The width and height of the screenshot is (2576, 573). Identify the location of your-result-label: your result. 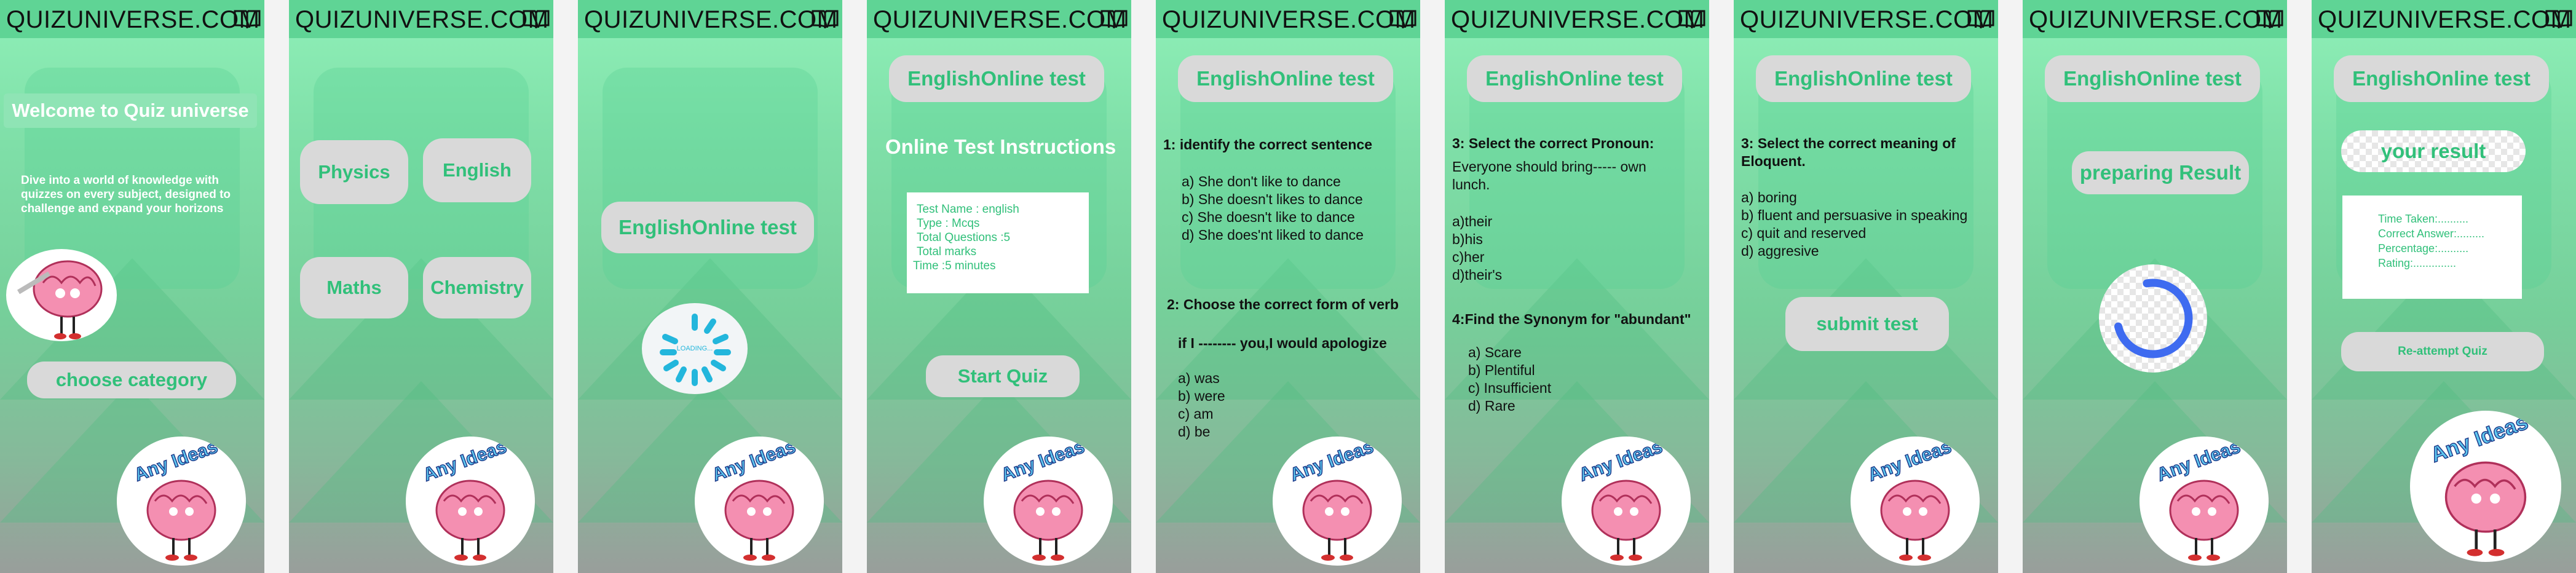
(2433, 151).